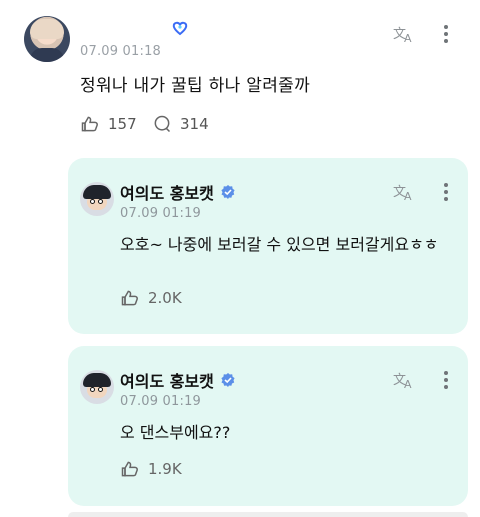 This screenshot has width=480, height=517. I want to click on reply-text: 오호~ 나중에 보러갈 수 있으면 보러갈게요ㅎㅎ, so click(279, 244).